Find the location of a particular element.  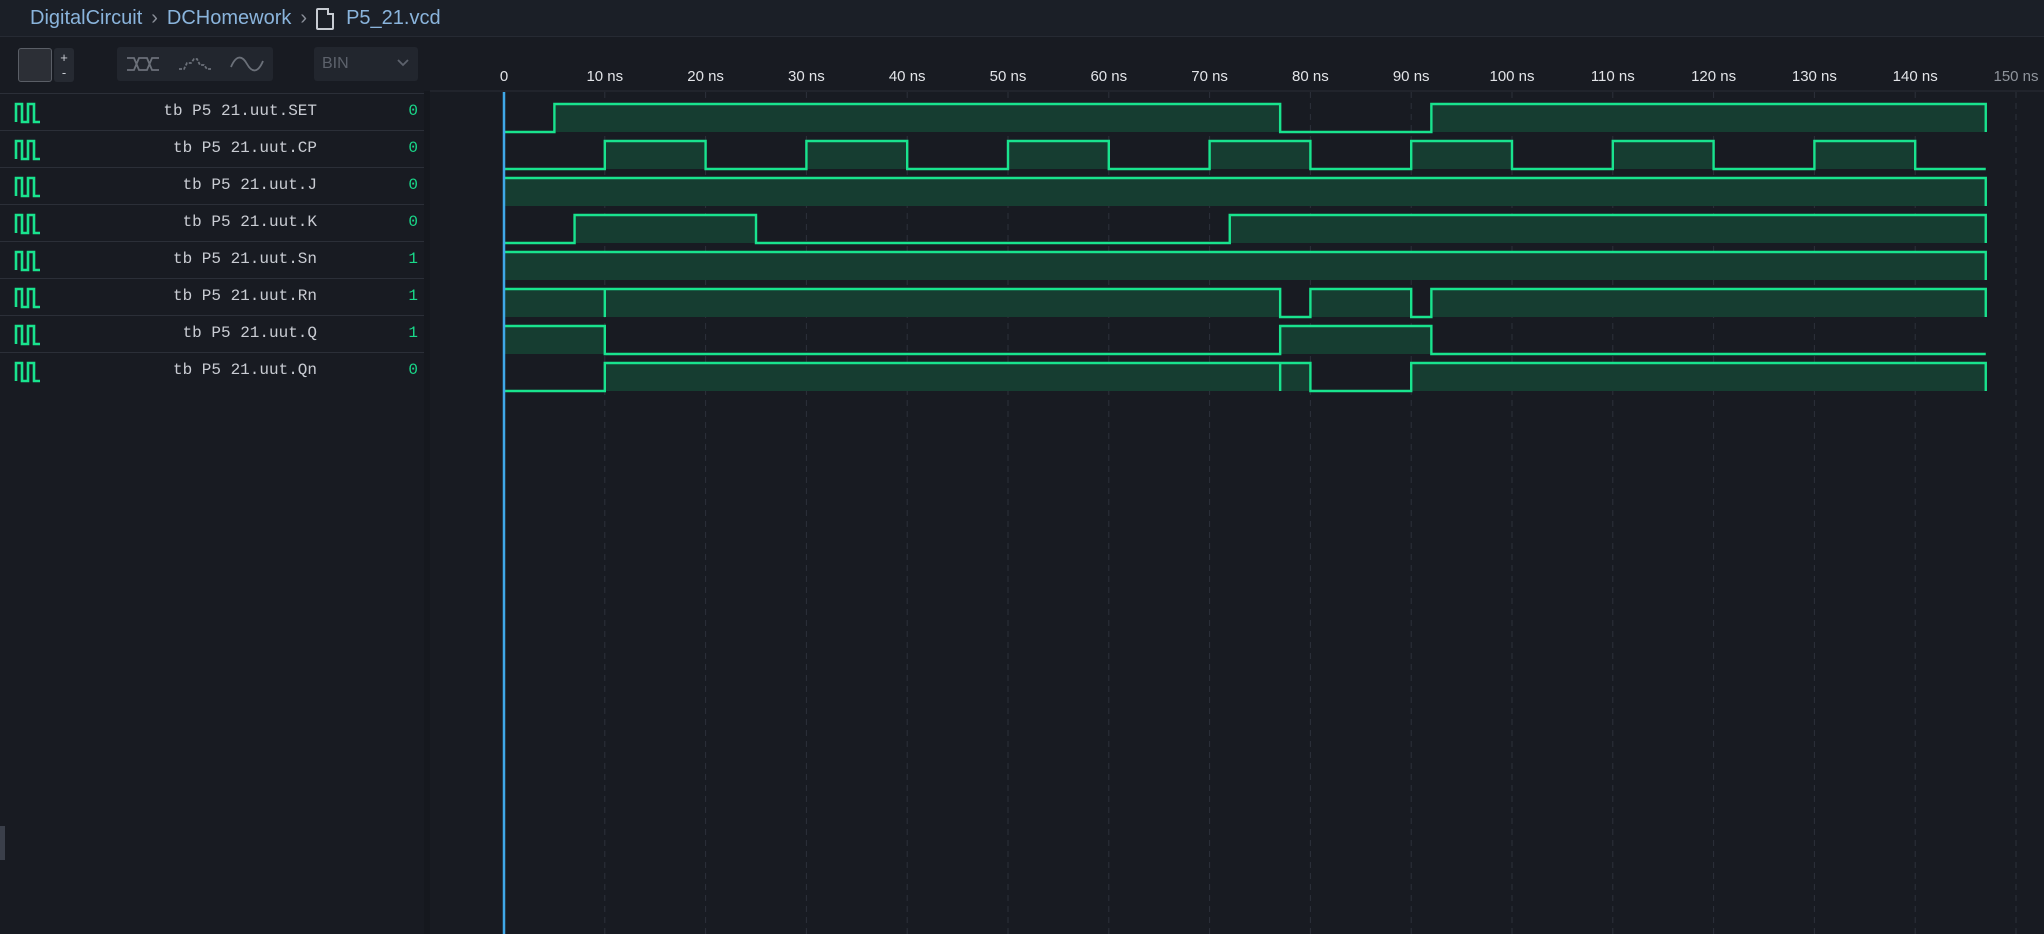

signal-name: tb P5 21.uut.K is located at coordinates (249, 222).